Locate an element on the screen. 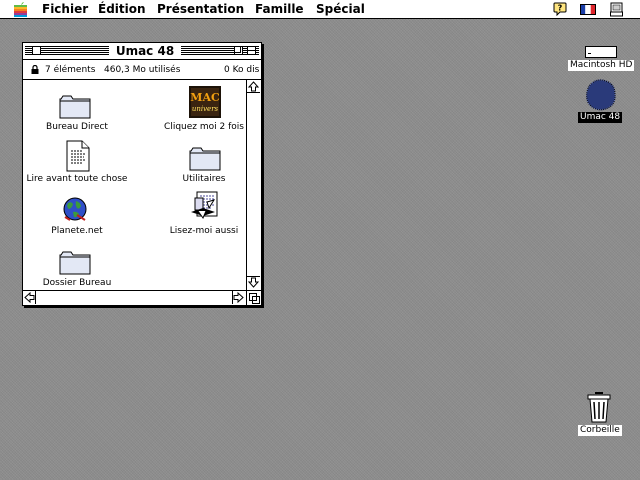 The image size is (640, 480). macintosh-hd-label: Macintosh HD is located at coordinates (601, 65).